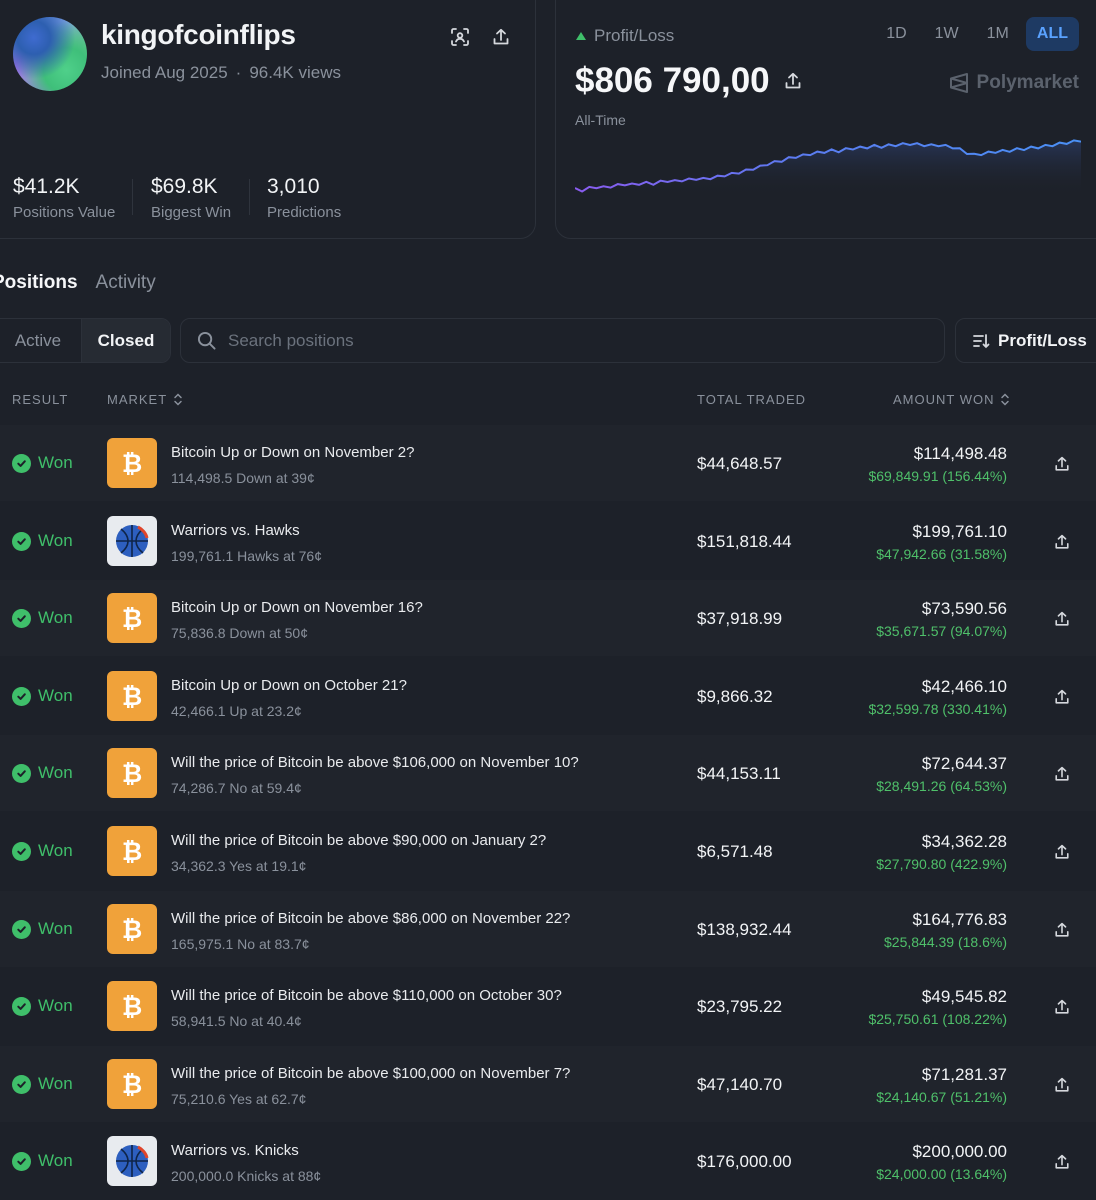  I want to click on sort-button: Profit/Loss, so click(1025, 340).